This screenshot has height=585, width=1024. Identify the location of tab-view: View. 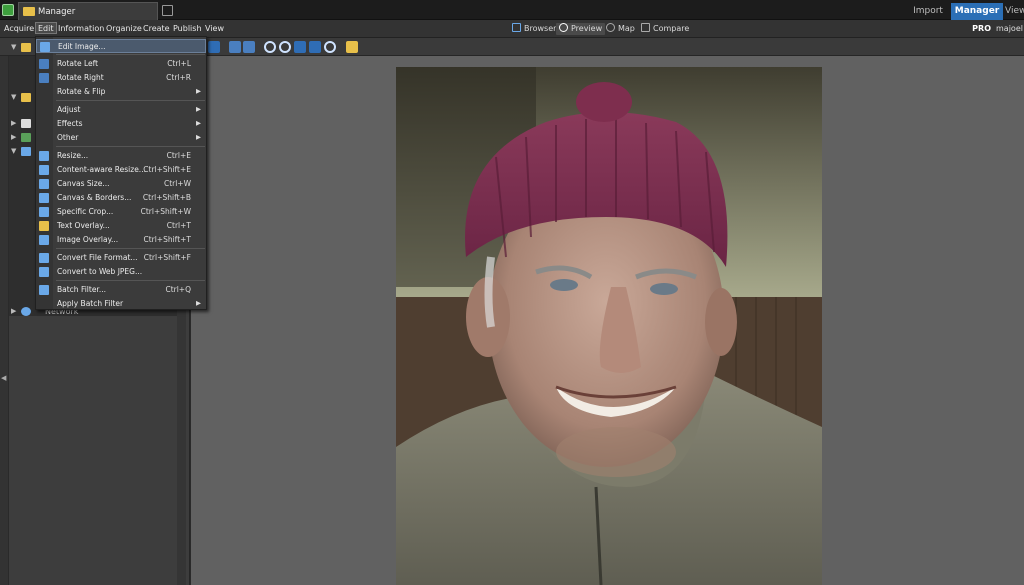
(1014, 11).